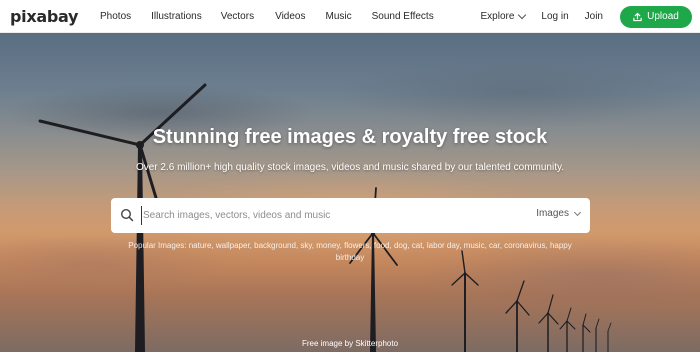  I want to click on media-type-label: Images, so click(552, 213).